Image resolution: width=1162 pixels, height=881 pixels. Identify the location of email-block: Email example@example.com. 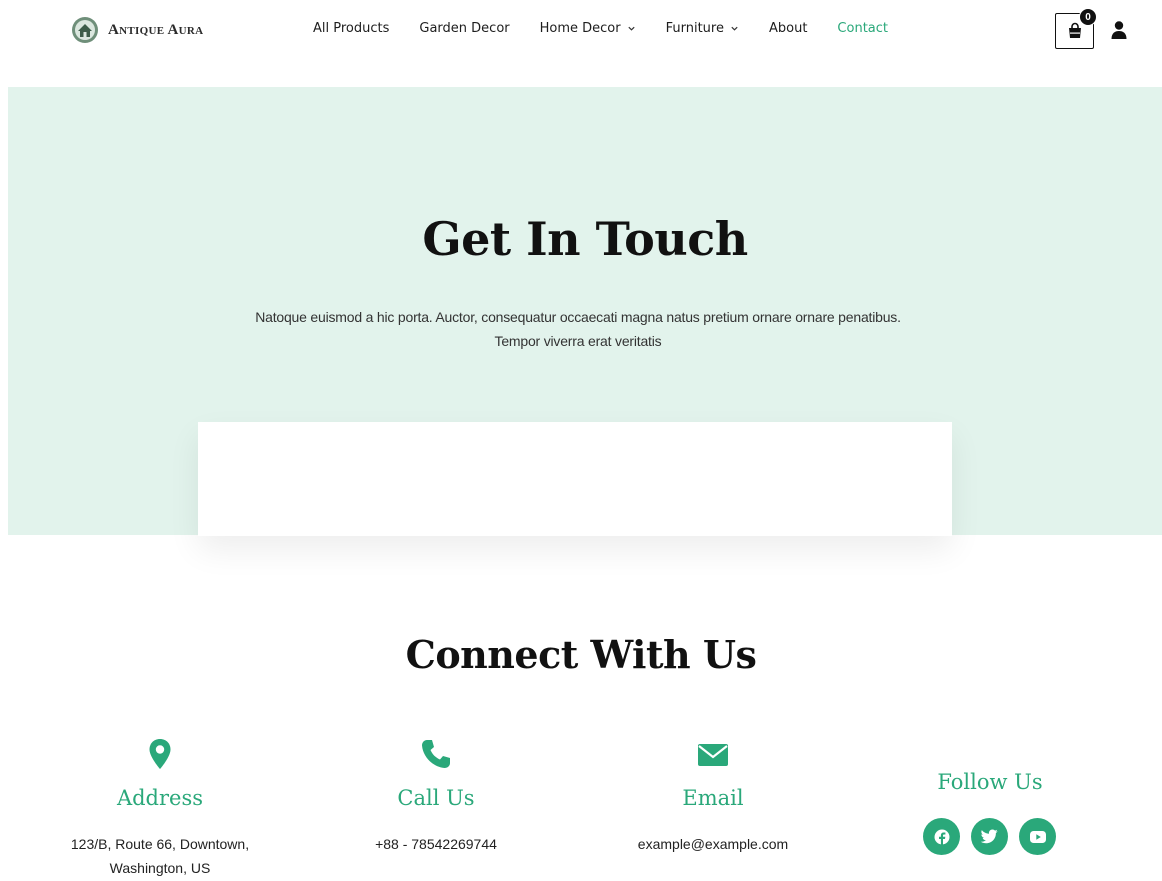
(713, 797).